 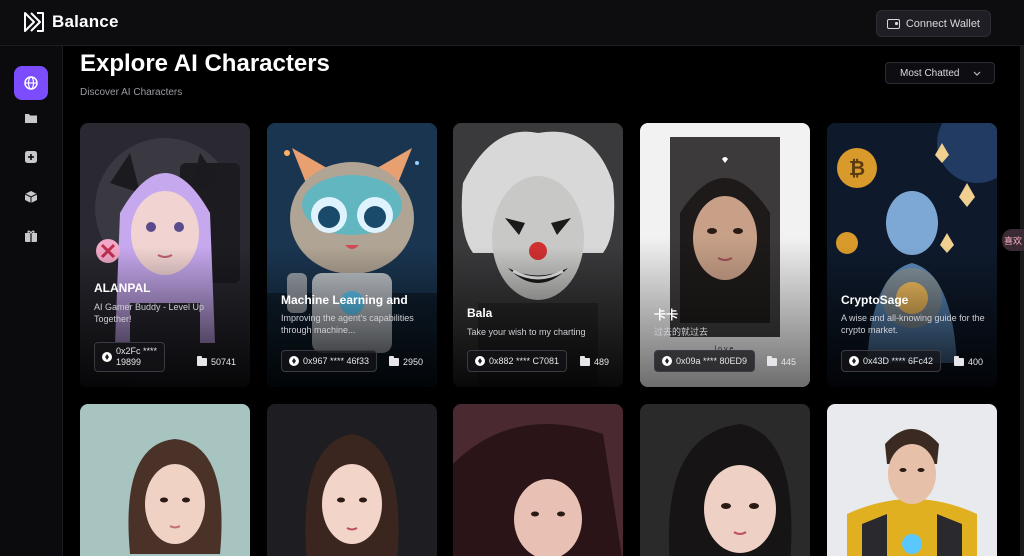 What do you see at coordinates (875, 300) in the screenshot?
I see `card-name: CryptoSage` at bounding box center [875, 300].